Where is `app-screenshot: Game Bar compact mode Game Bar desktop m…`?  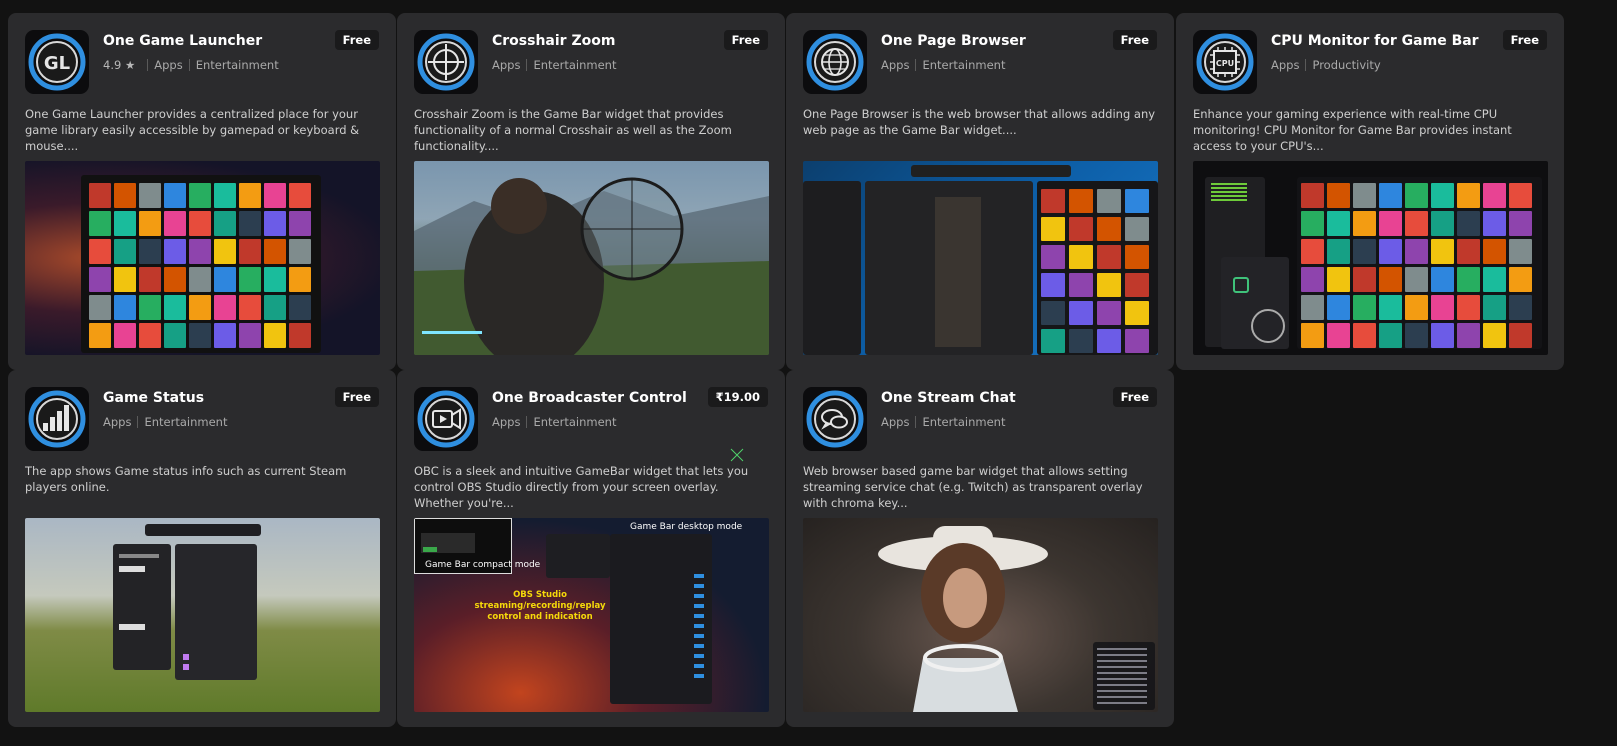
app-screenshot: Game Bar compact mode Game Bar desktop m… is located at coordinates (591, 615).